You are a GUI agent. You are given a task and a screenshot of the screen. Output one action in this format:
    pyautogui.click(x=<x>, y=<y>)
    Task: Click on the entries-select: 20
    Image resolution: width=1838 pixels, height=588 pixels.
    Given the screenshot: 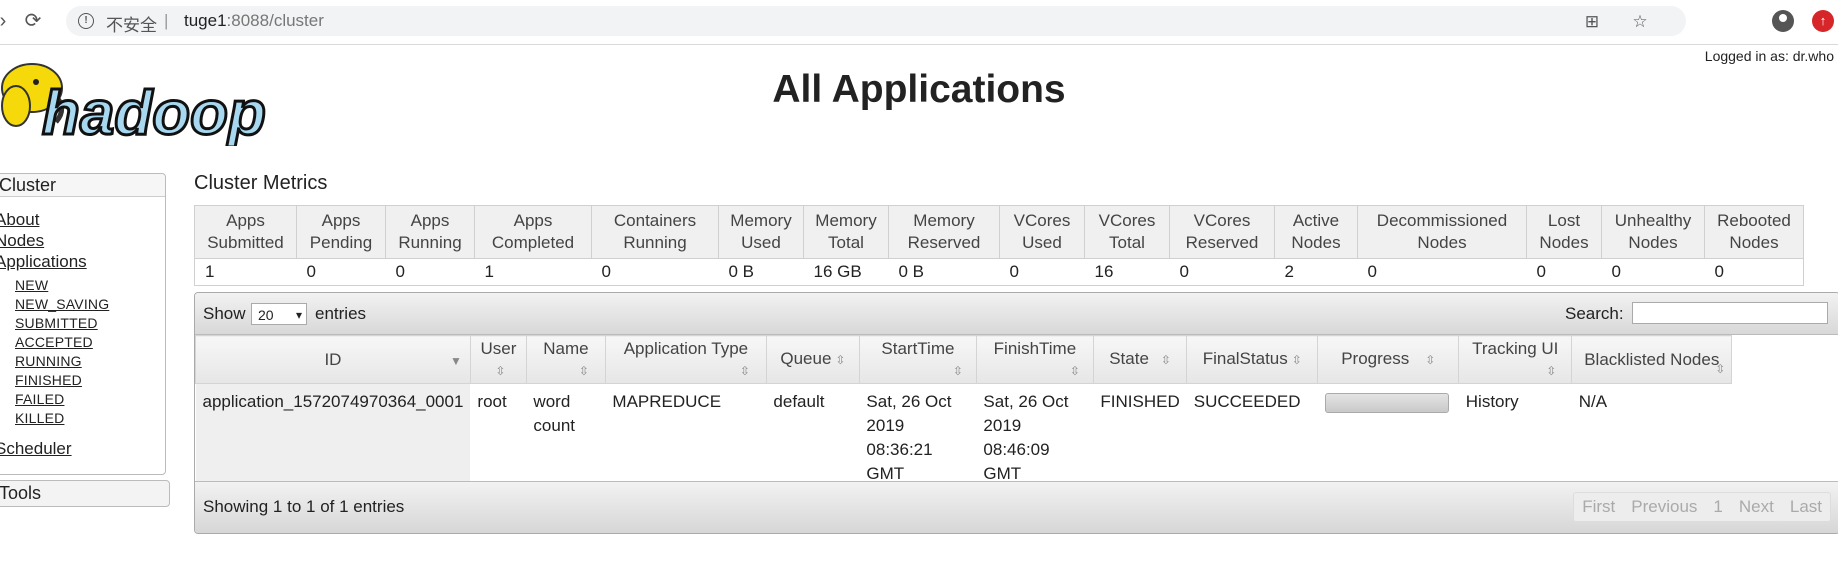 What is the action you would take?
    pyautogui.click(x=279, y=314)
    